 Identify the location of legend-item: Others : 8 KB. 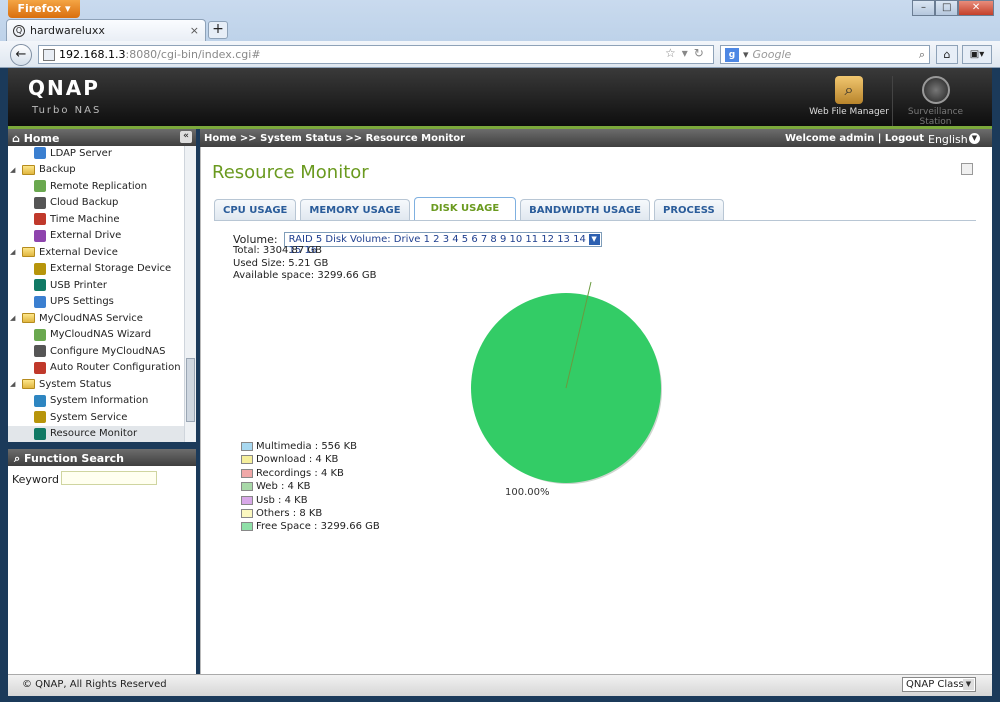
(281, 513).